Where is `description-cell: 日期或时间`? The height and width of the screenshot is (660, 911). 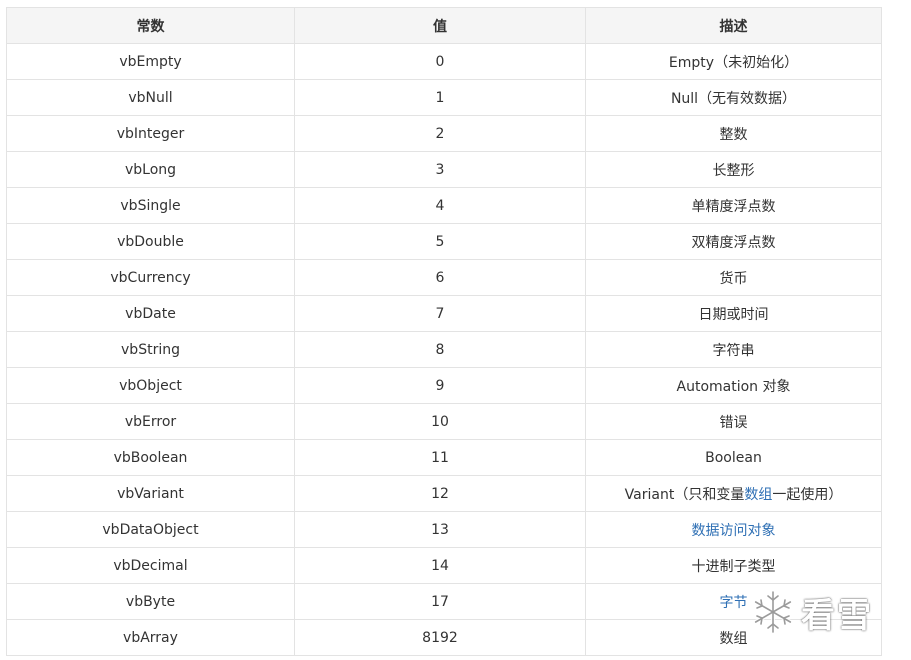
description-cell: 日期或时间 is located at coordinates (733, 313).